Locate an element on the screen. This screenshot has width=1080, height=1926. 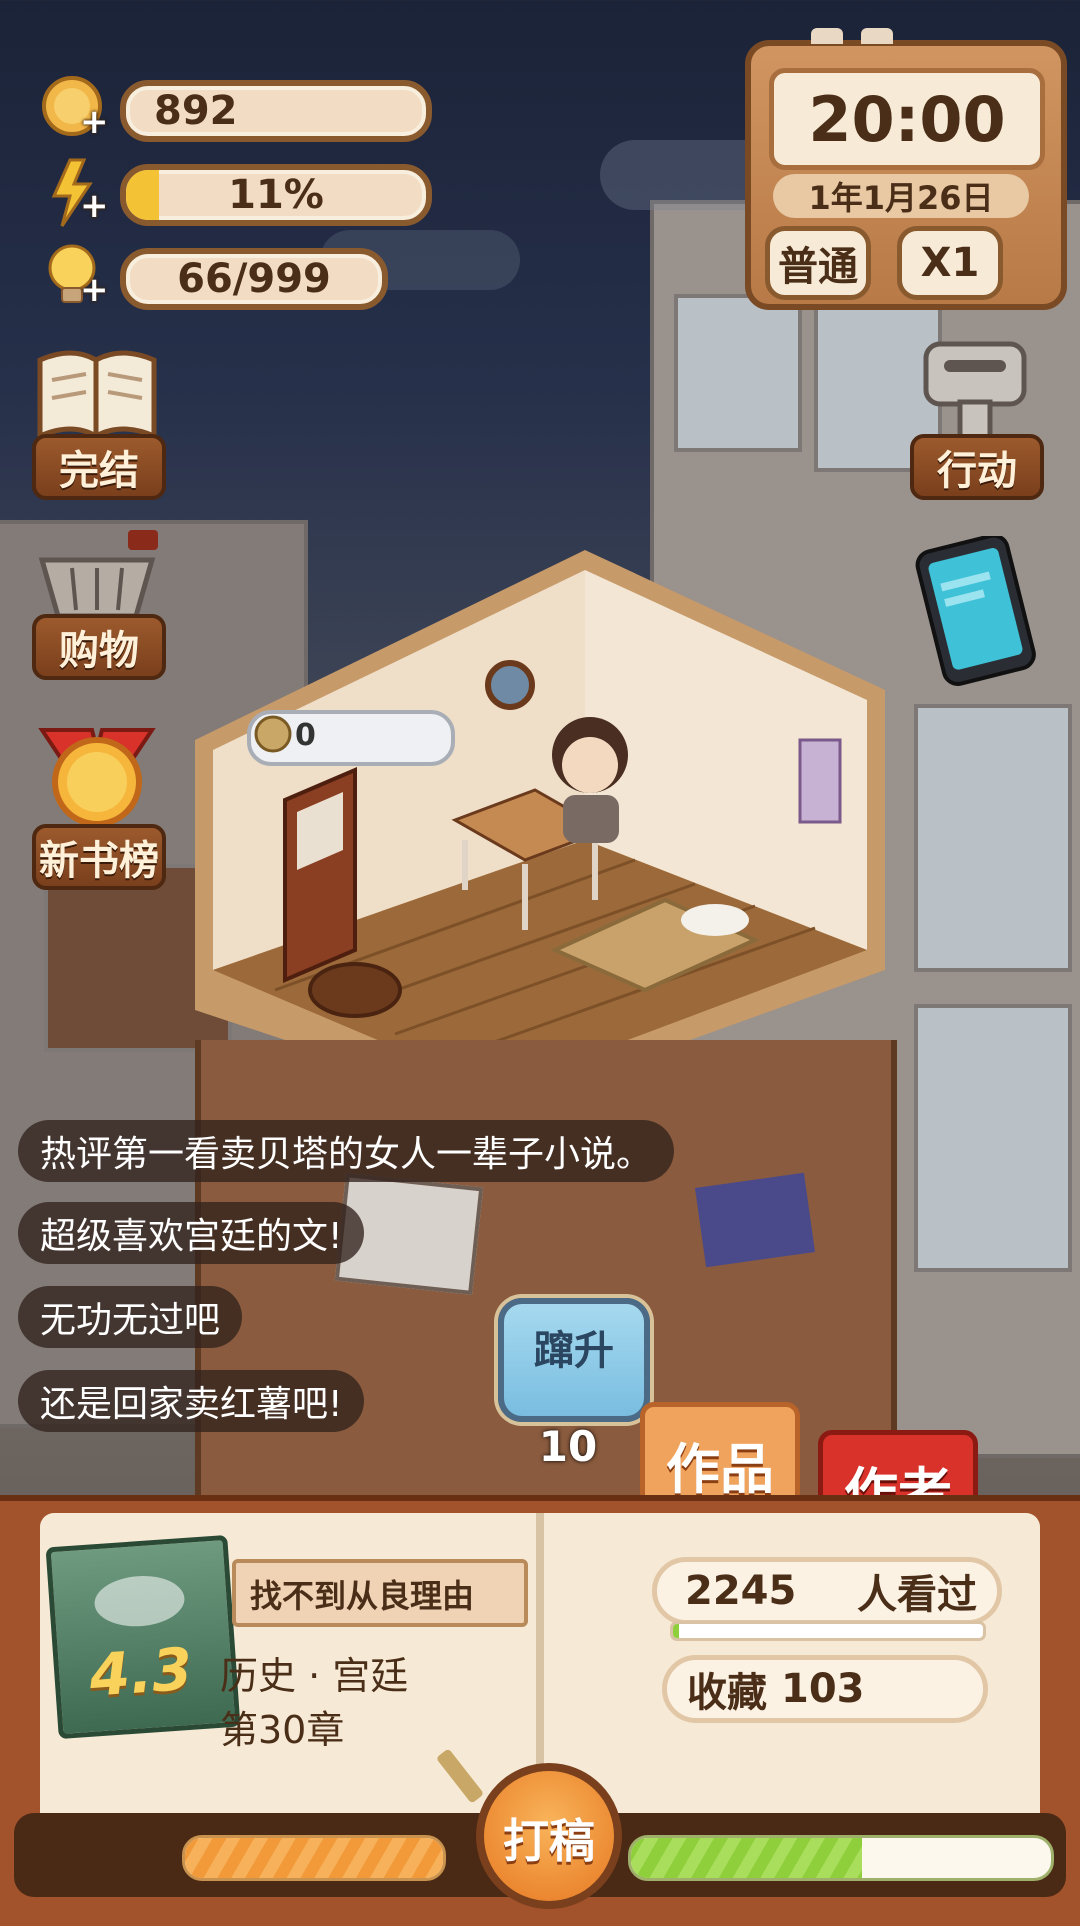
new-book-ranking-button: 新书榜 is located at coordinates (99, 805).